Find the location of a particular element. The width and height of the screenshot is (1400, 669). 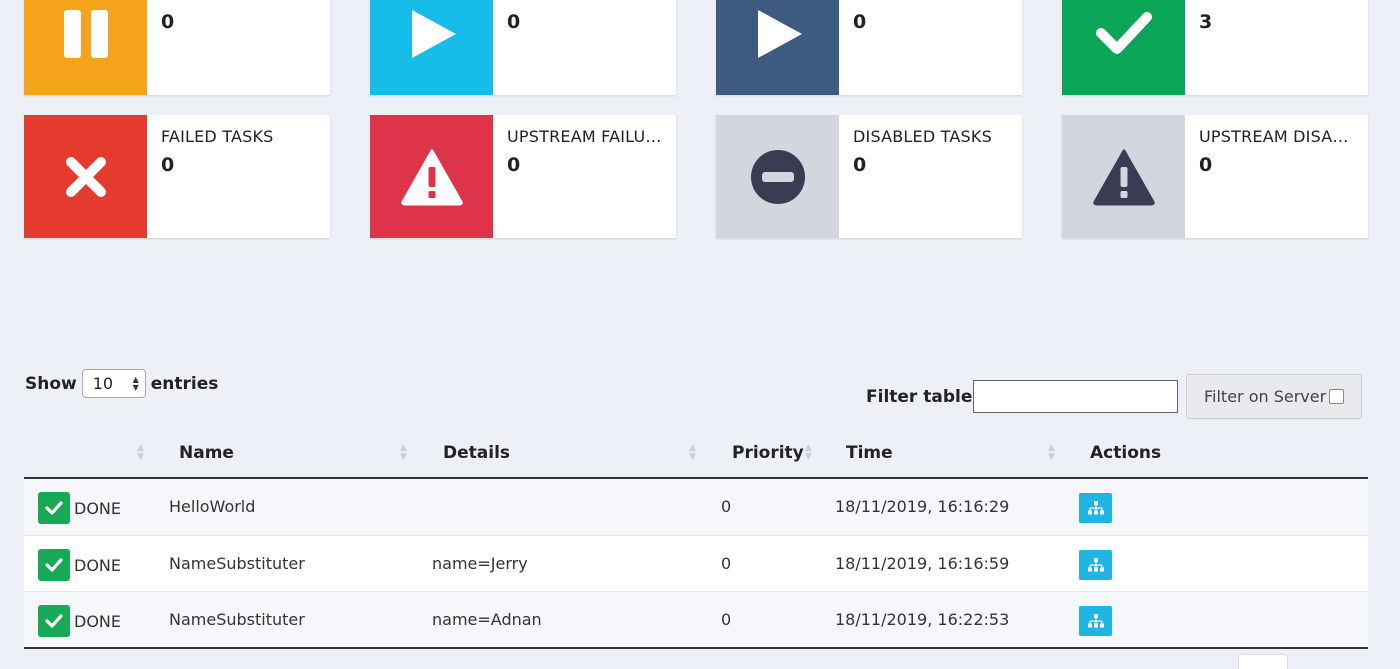

entries-select-value: 10 is located at coordinates (103, 383).